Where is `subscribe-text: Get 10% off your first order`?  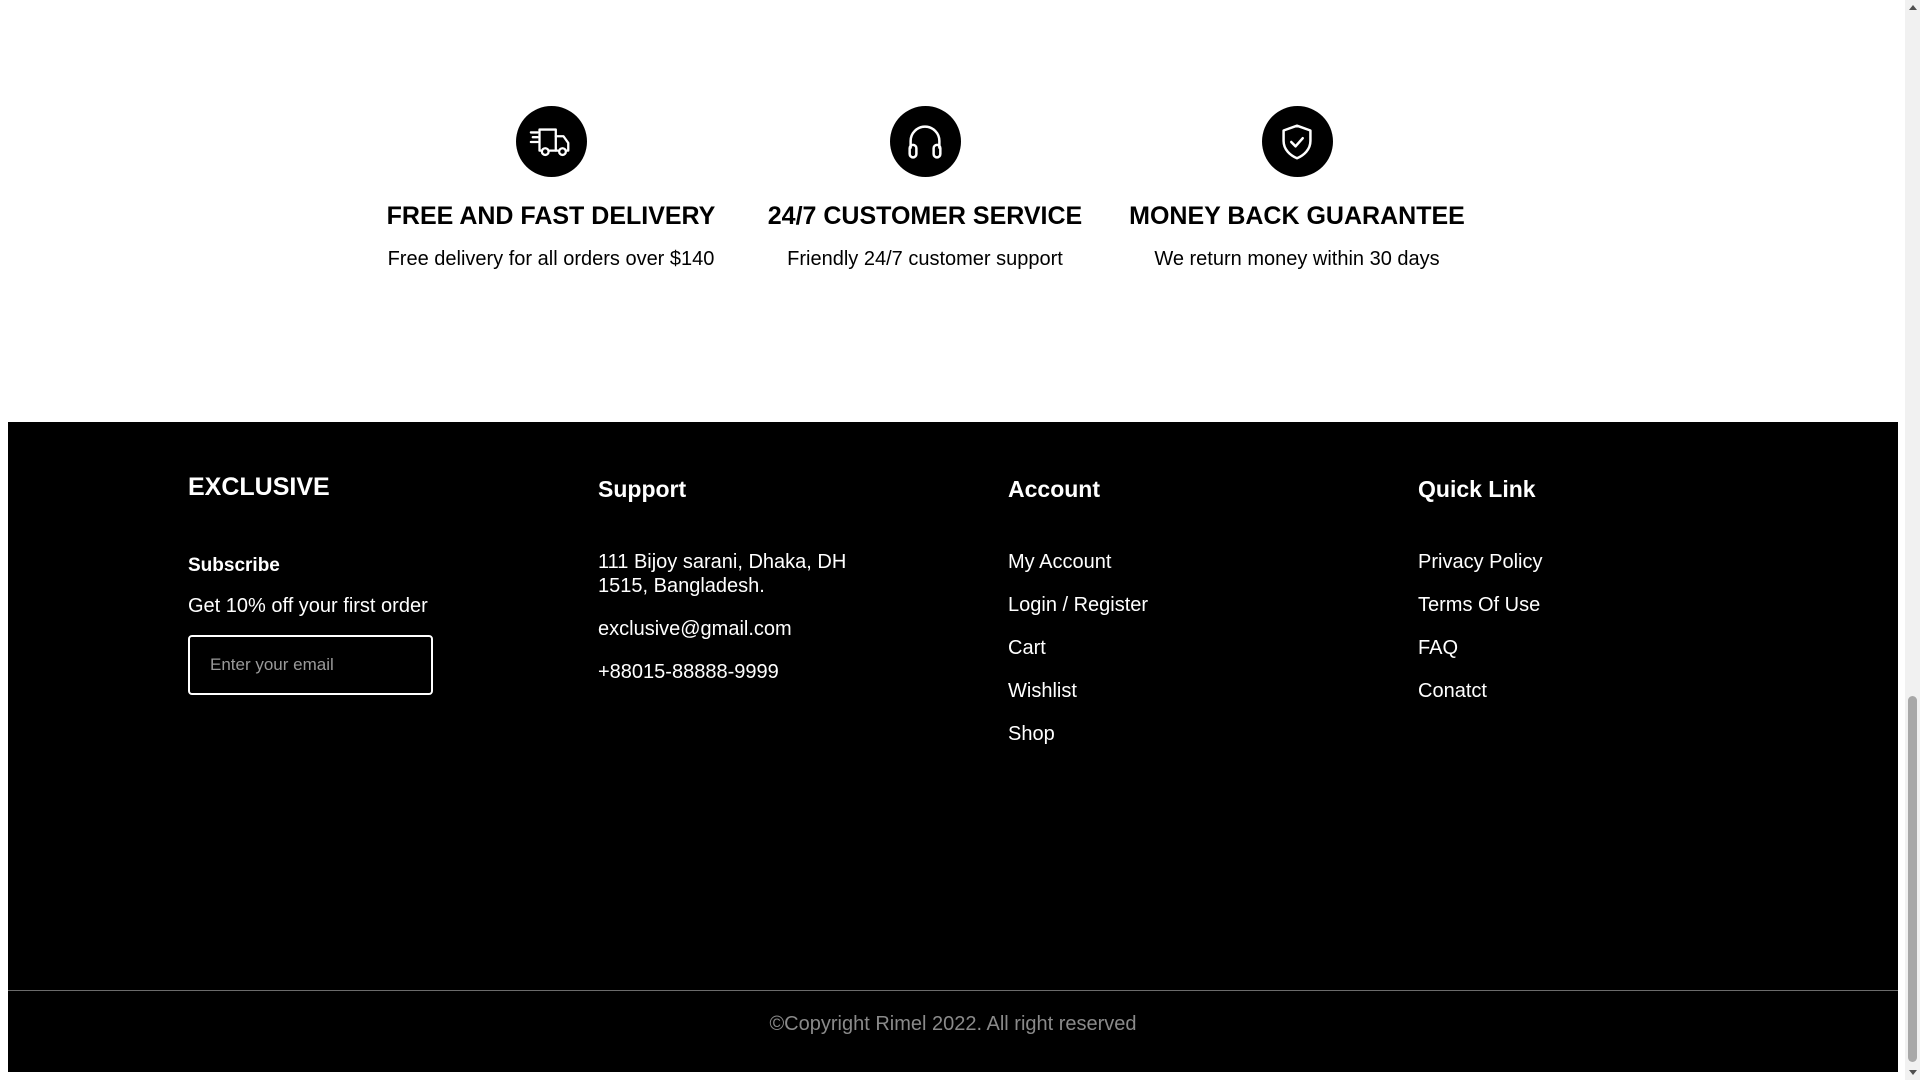
subscribe-text: Get 10% off your first order is located at coordinates (308, 606).